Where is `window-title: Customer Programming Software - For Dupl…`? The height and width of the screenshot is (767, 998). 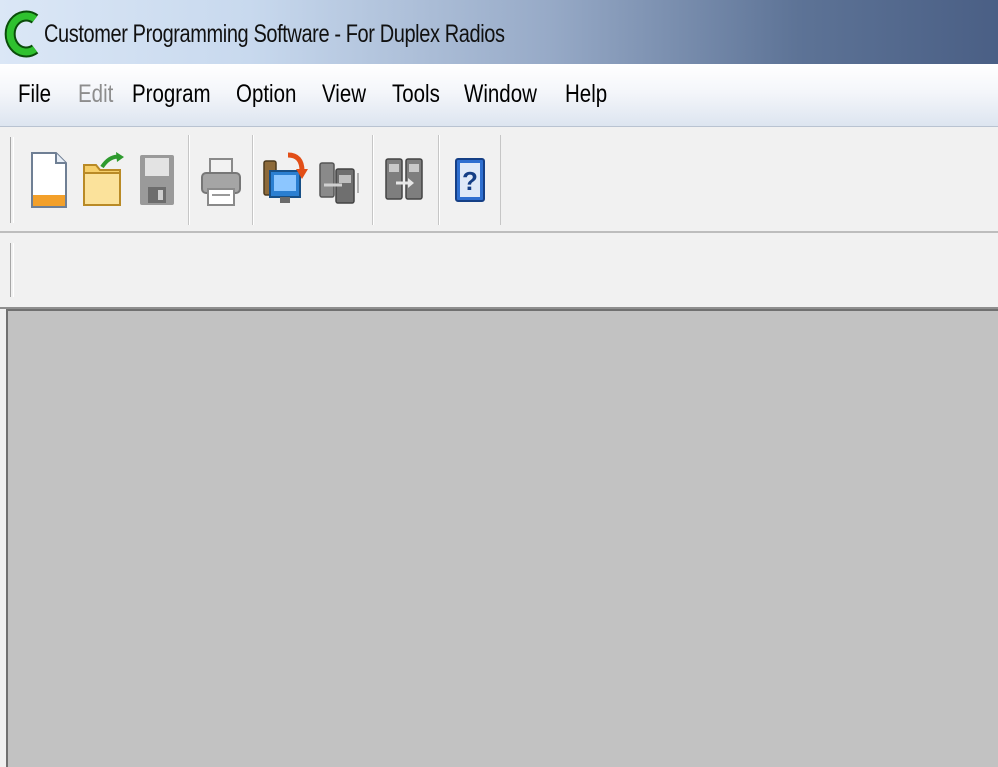
window-title: Customer Programming Software - For Dupl… is located at coordinates (274, 34).